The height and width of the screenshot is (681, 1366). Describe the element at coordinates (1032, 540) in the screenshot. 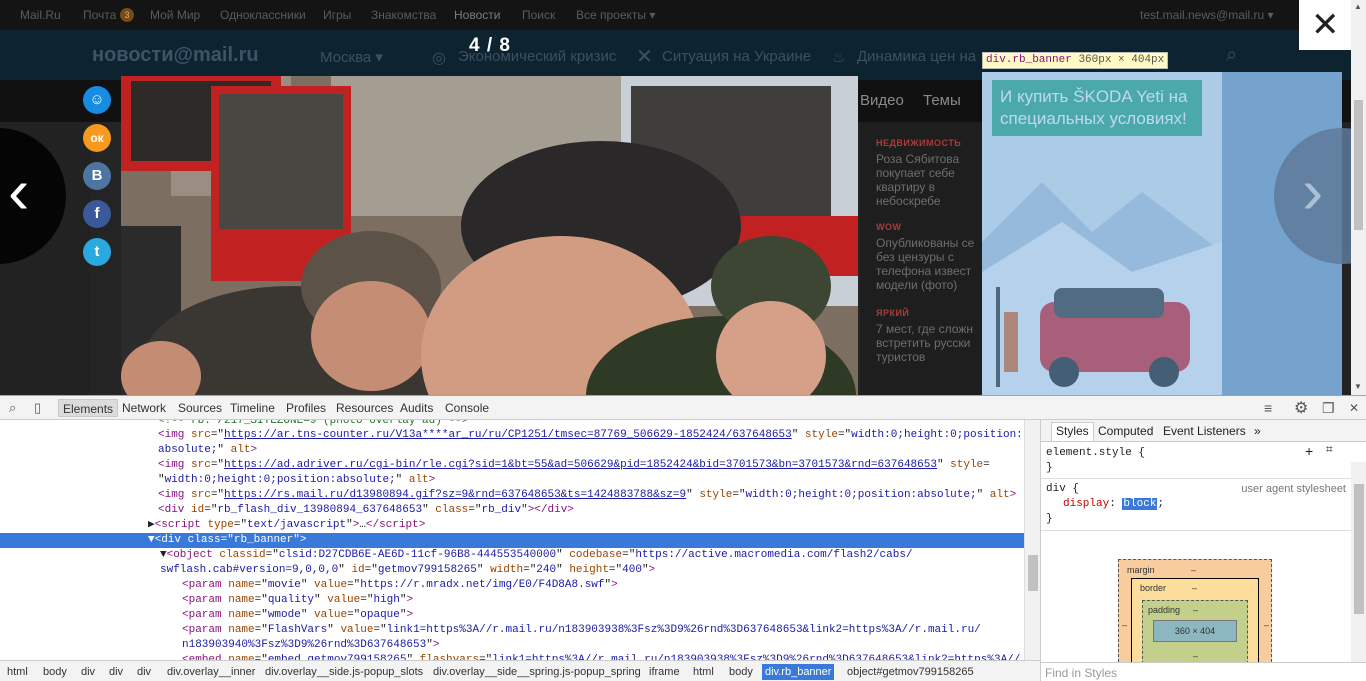

I see `elements-scrollbar` at that location.